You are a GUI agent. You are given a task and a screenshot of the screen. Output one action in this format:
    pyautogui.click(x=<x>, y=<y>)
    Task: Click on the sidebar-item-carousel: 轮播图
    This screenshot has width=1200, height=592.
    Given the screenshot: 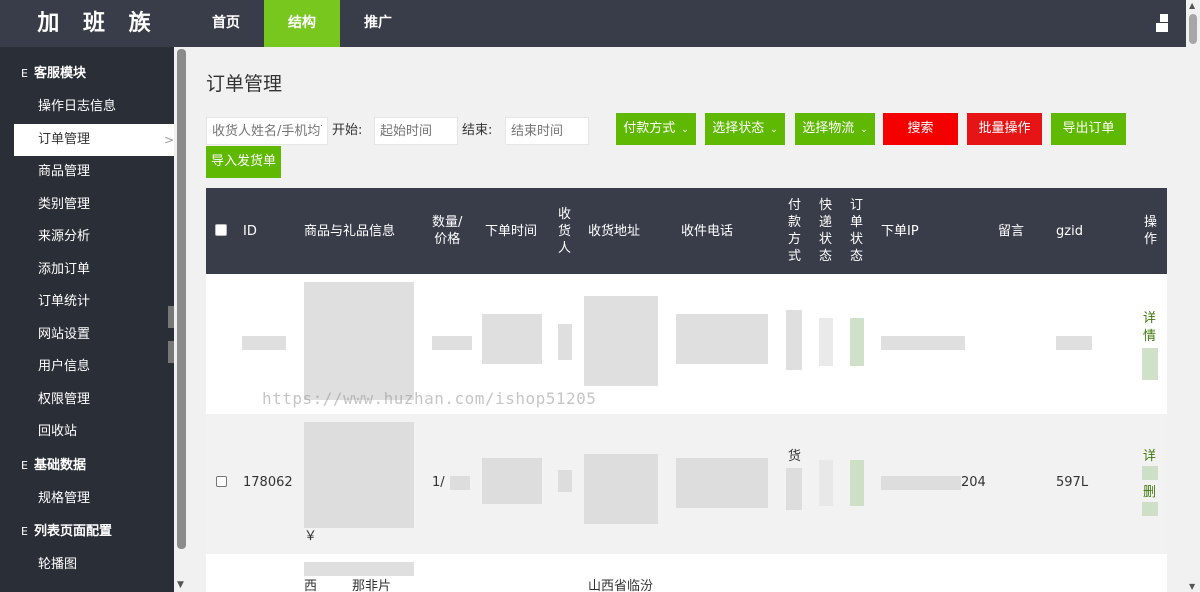 What is the action you would take?
    pyautogui.click(x=87, y=565)
    